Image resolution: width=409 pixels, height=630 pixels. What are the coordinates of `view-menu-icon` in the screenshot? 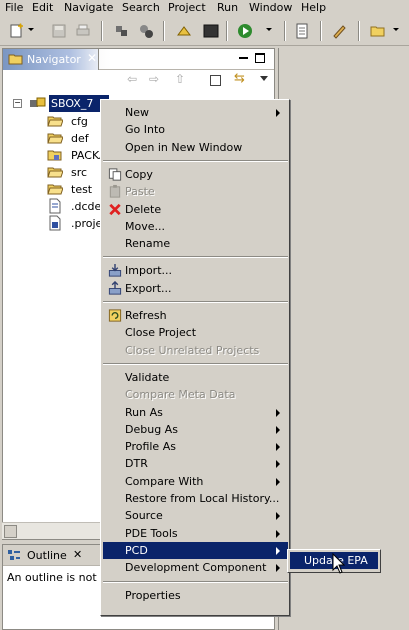 It's located at (264, 78).